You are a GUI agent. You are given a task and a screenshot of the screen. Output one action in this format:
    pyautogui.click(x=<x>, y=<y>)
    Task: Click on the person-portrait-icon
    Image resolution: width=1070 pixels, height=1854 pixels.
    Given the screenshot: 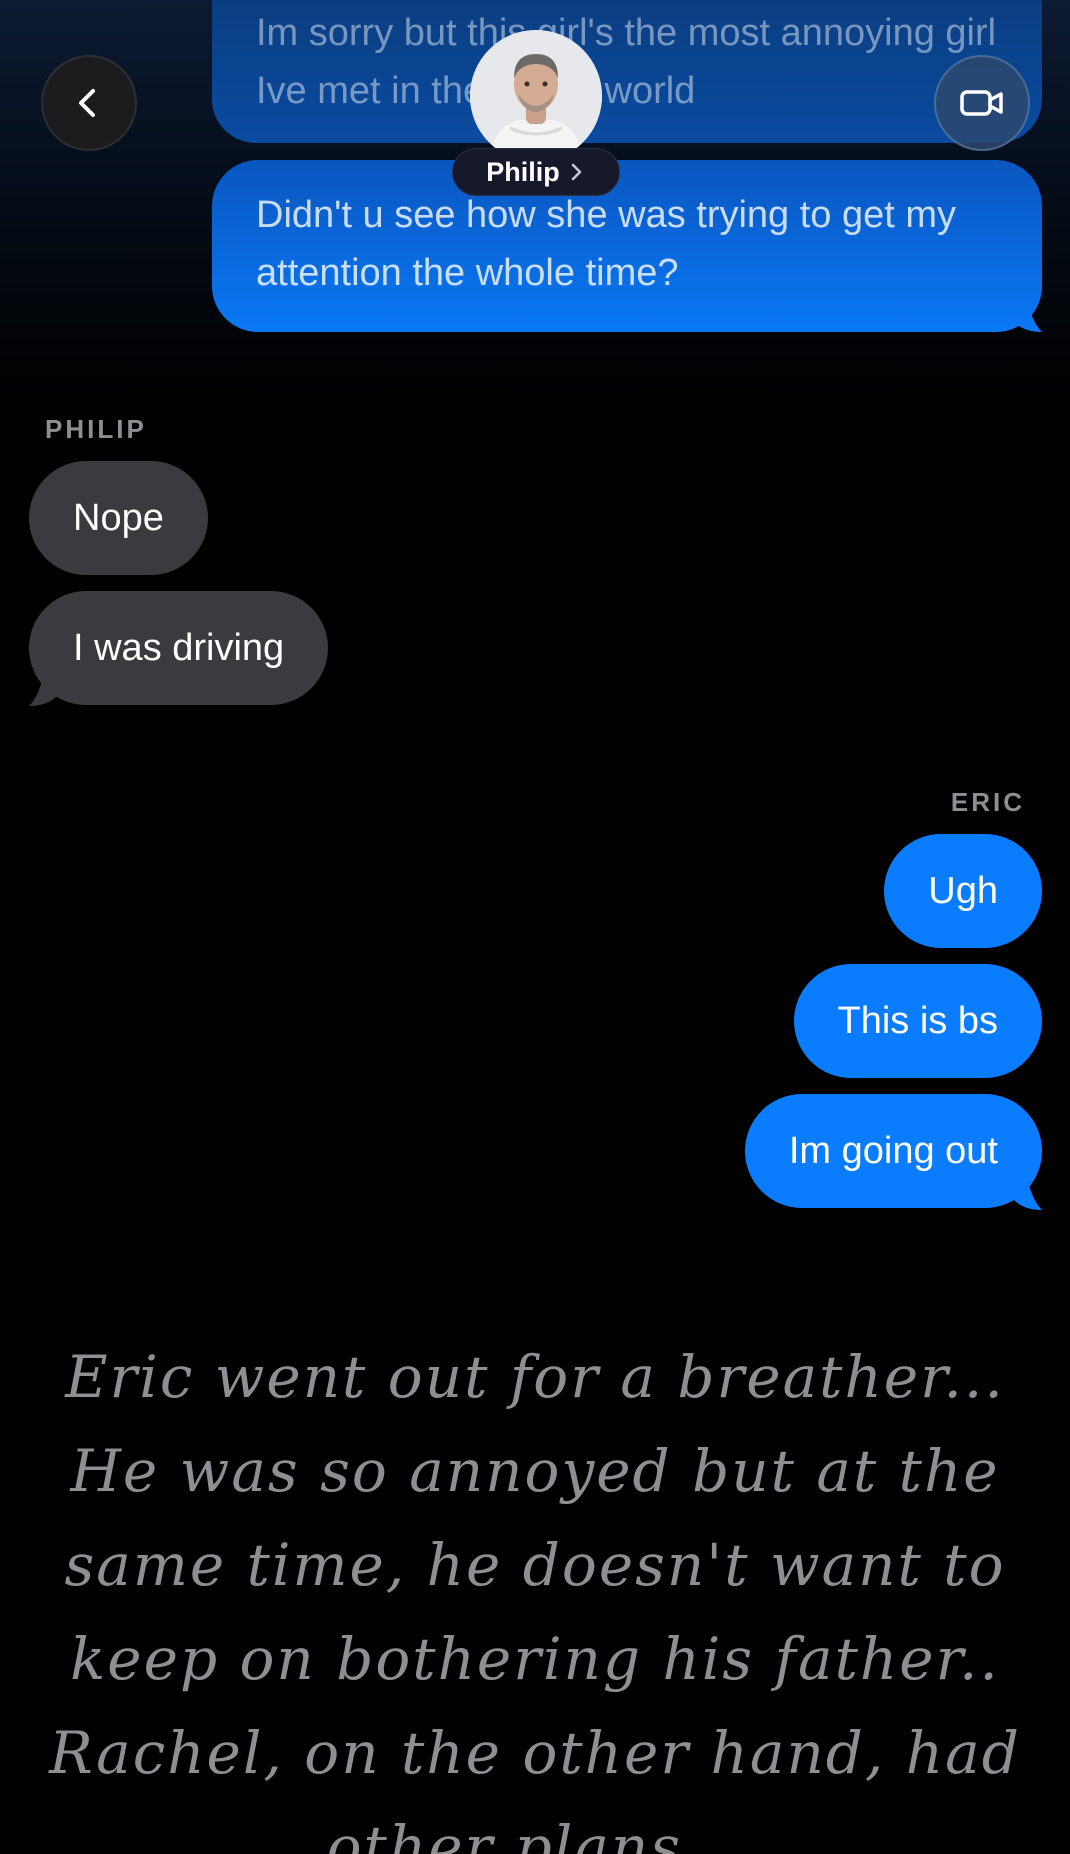 What is the action you would take?
    pyautogui.click(x=536, y=96)
    